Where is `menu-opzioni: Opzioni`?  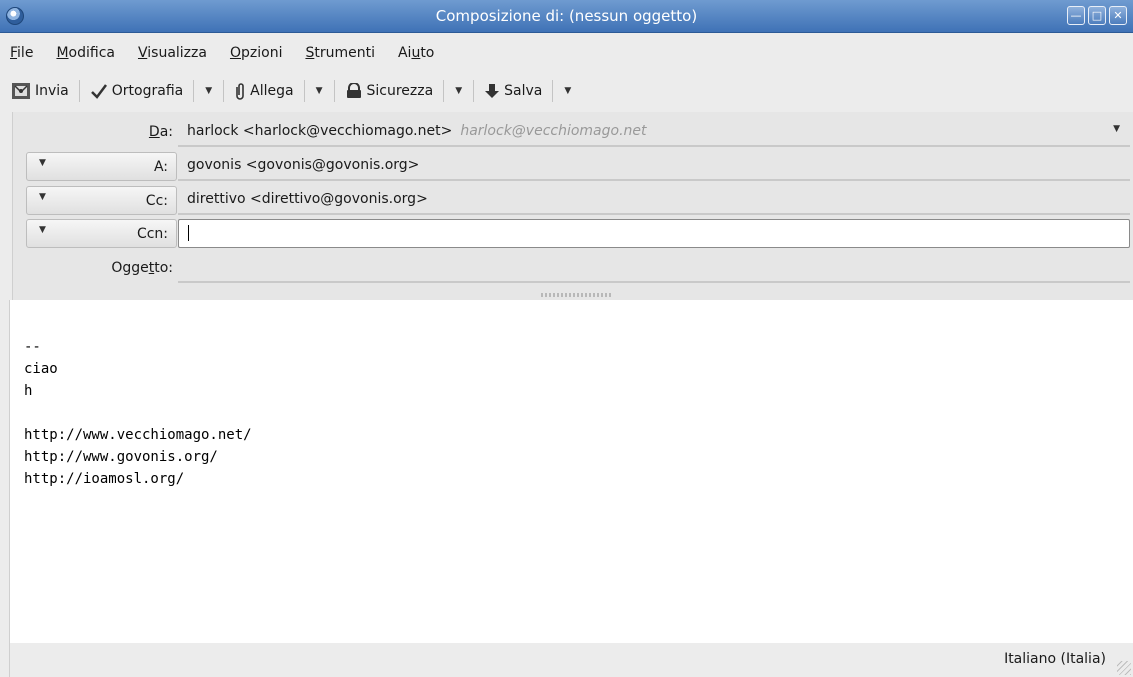
menu-opzioni: Opzioni is located at coordinates (256, 53).